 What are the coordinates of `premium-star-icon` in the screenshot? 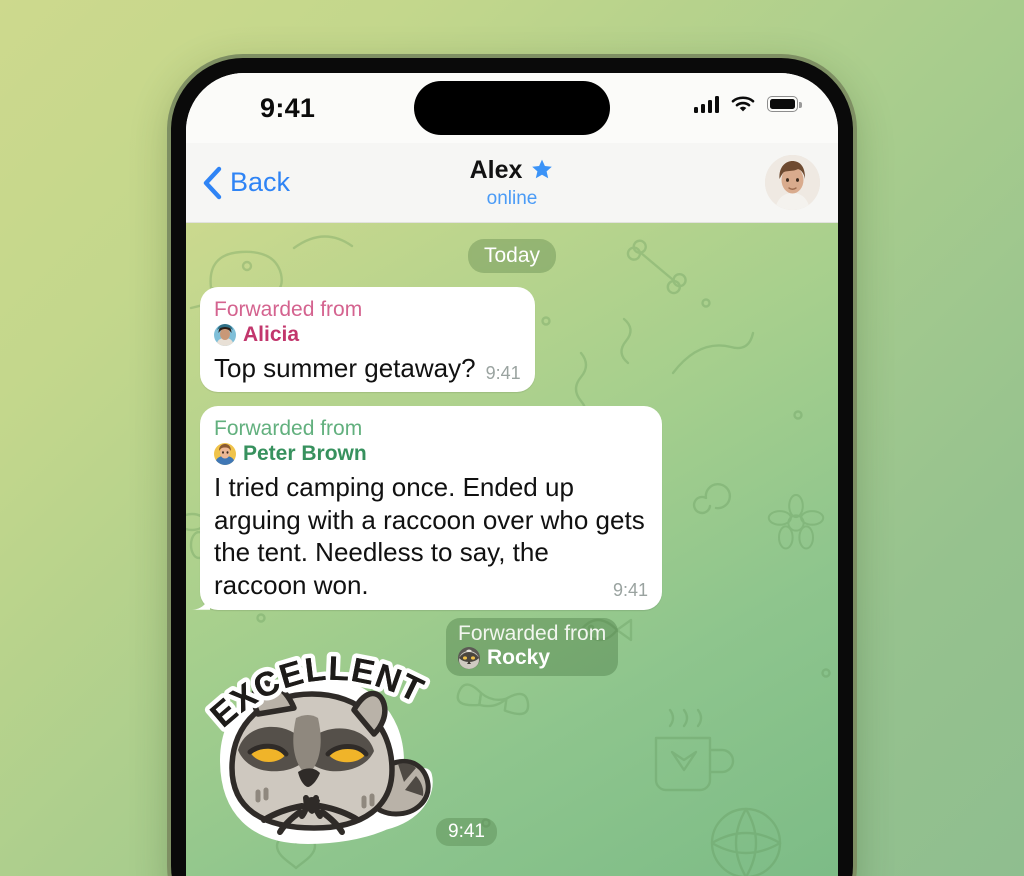 It's located at (542, 169).